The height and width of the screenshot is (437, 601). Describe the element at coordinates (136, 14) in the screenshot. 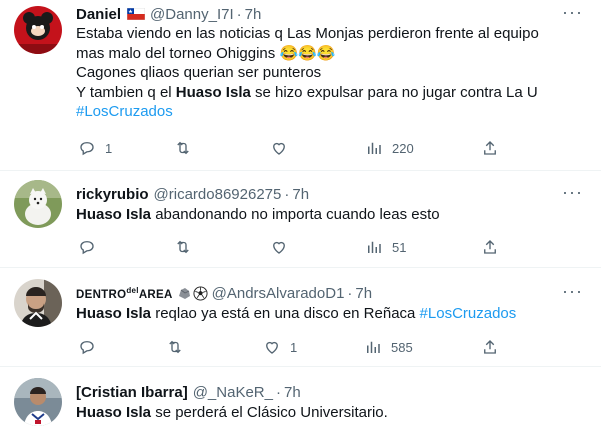

I see `chile-flag-icon` at that location.